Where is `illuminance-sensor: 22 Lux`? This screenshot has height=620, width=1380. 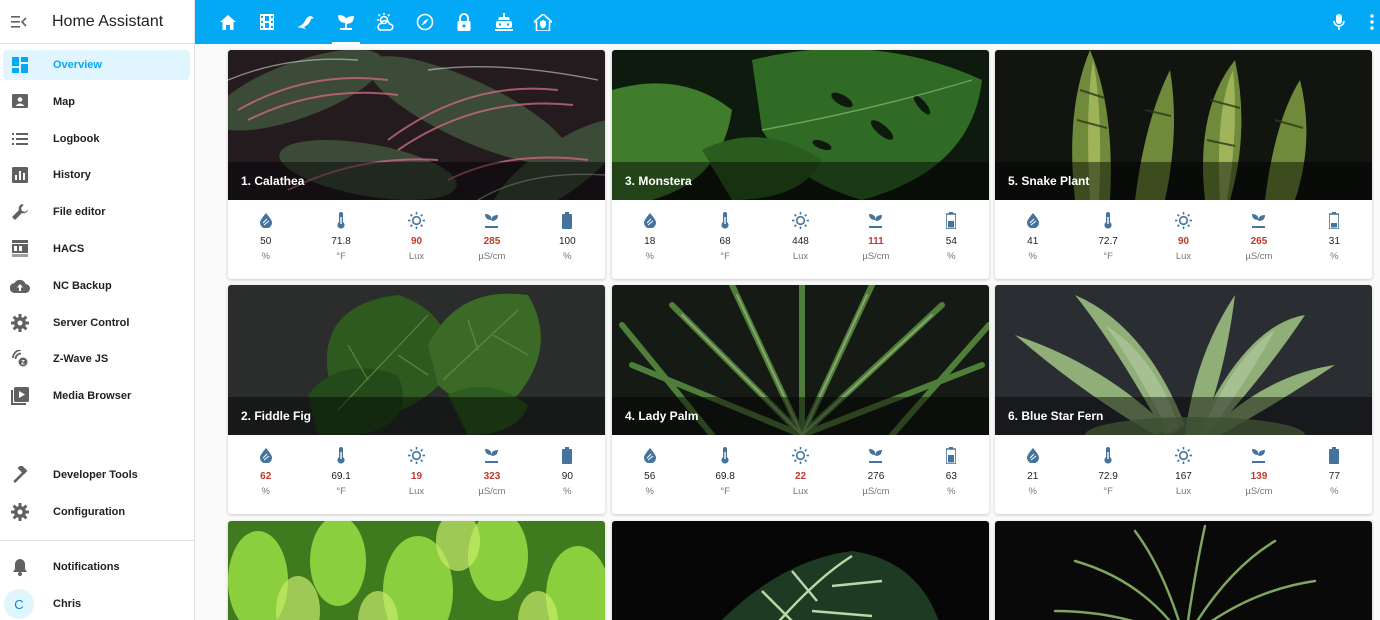
illuminance-sensor: 22 Lux is located at coordinates (800, 480).